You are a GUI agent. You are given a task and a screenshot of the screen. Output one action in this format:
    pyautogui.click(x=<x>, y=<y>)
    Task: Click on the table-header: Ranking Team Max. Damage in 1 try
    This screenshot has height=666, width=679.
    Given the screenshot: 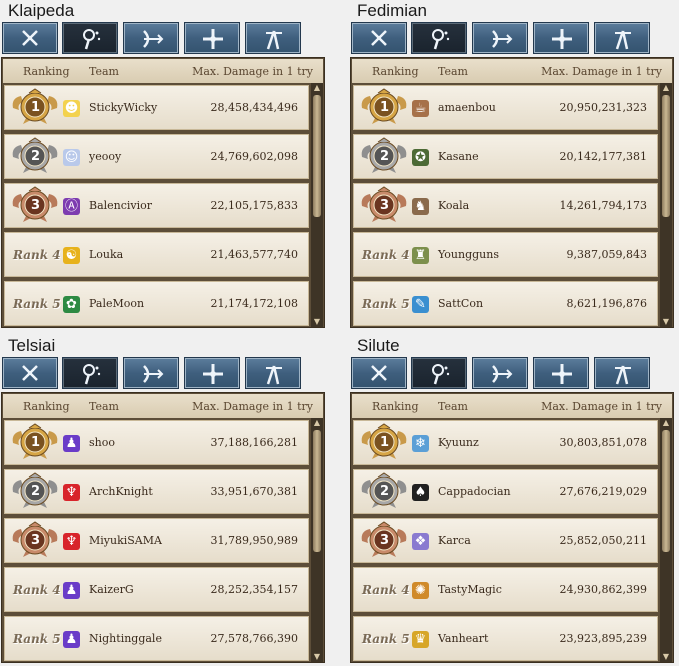 What is the action you would take?
    pyautogui.click(x=163, y=71)
    